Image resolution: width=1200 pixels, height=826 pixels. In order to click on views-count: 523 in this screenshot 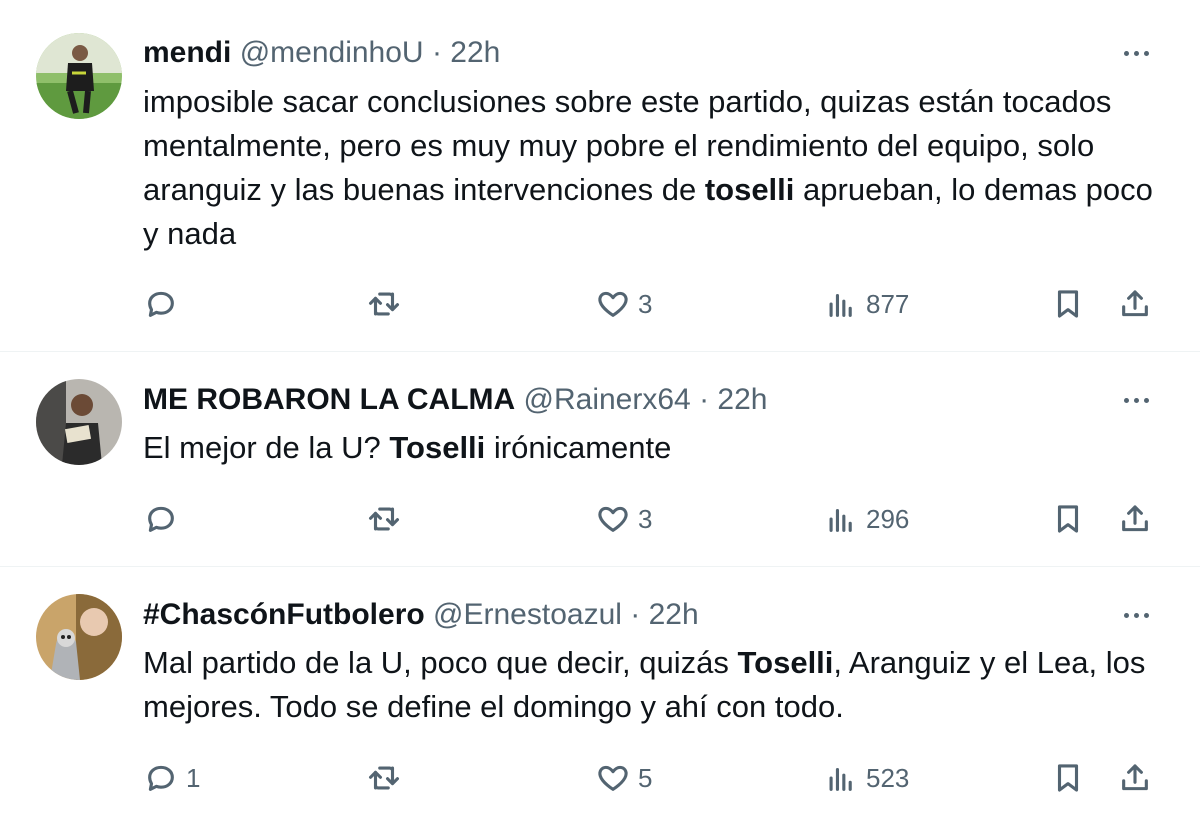, I will do `click(888, 777)`.